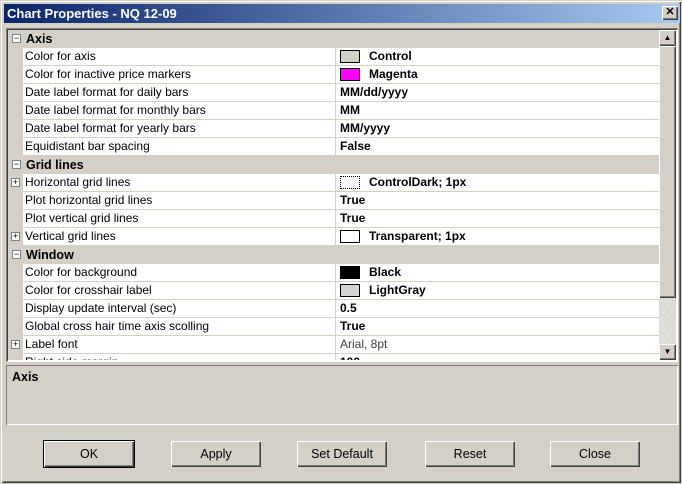 The image size is (682, 484). I want to click on vertical-scrollbar: ▲ ▼, so click(667, 195).